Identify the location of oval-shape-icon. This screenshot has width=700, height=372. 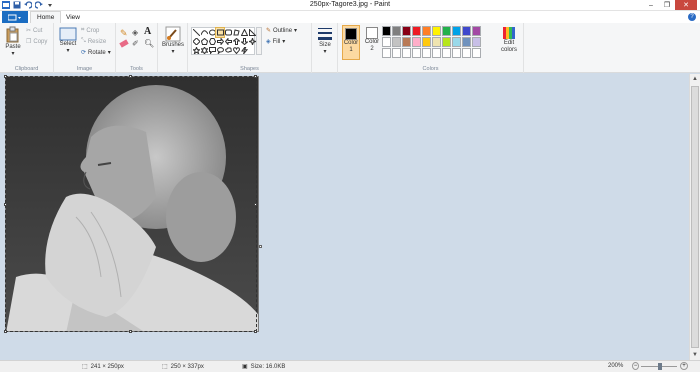
(212, 32).